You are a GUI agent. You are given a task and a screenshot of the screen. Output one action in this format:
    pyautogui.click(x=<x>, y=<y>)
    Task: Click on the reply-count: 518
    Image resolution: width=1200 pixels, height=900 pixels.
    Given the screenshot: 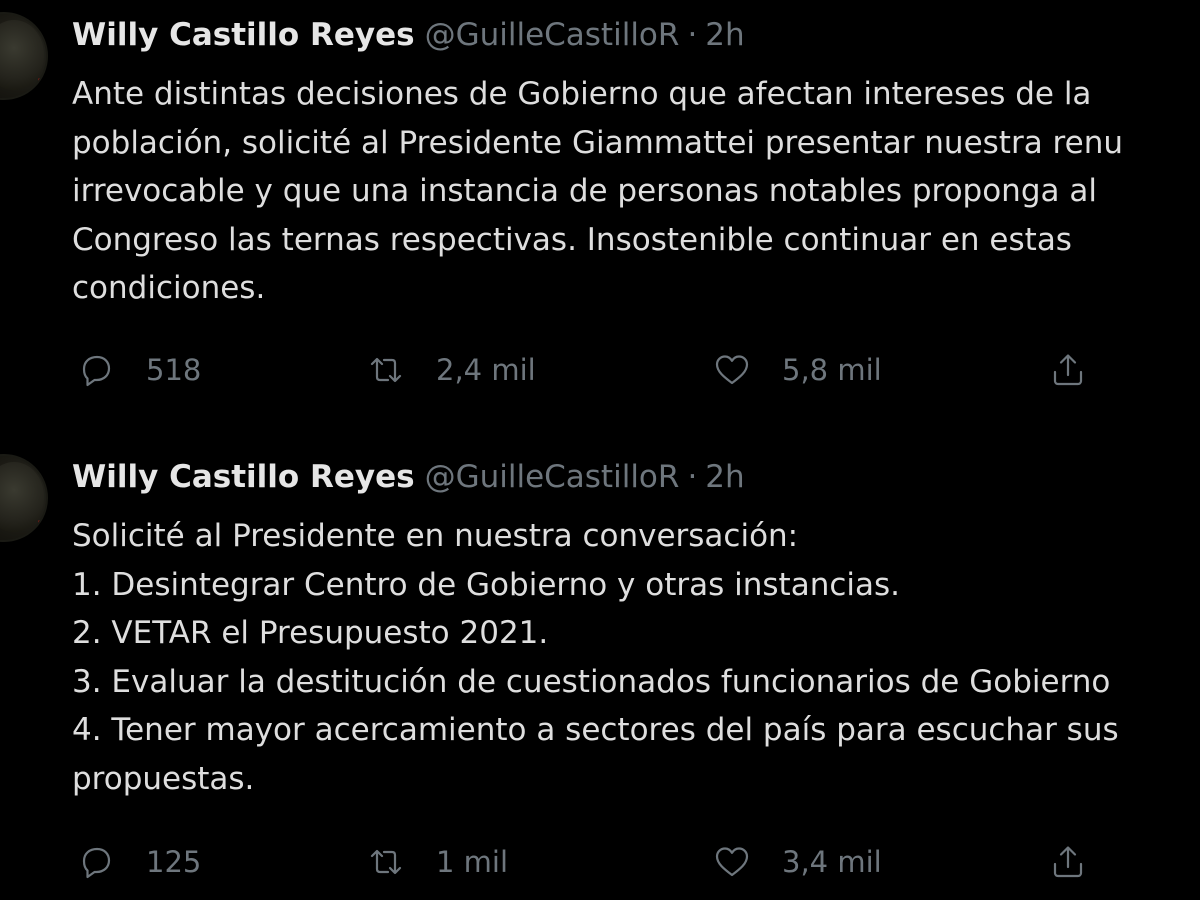 What is the action you would take?
    pyautogui.click(x=174, y=370)
    